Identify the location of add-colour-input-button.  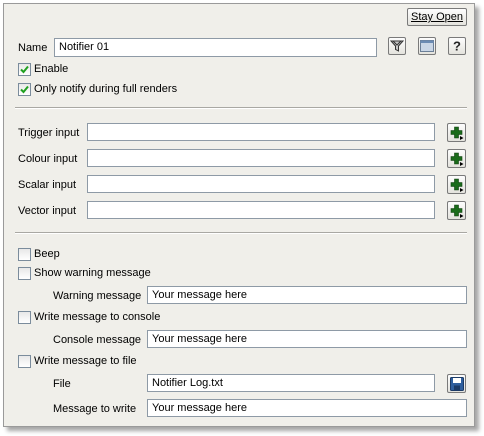
(456, 158).